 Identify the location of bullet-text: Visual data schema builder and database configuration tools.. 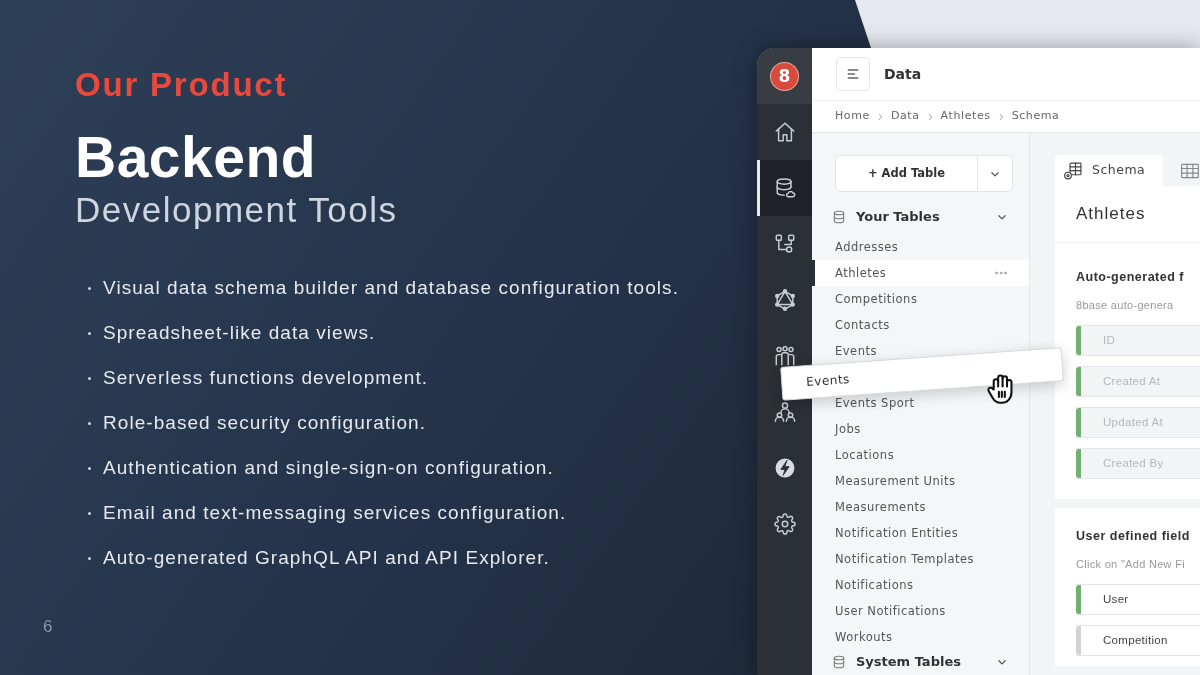
(391, 288).